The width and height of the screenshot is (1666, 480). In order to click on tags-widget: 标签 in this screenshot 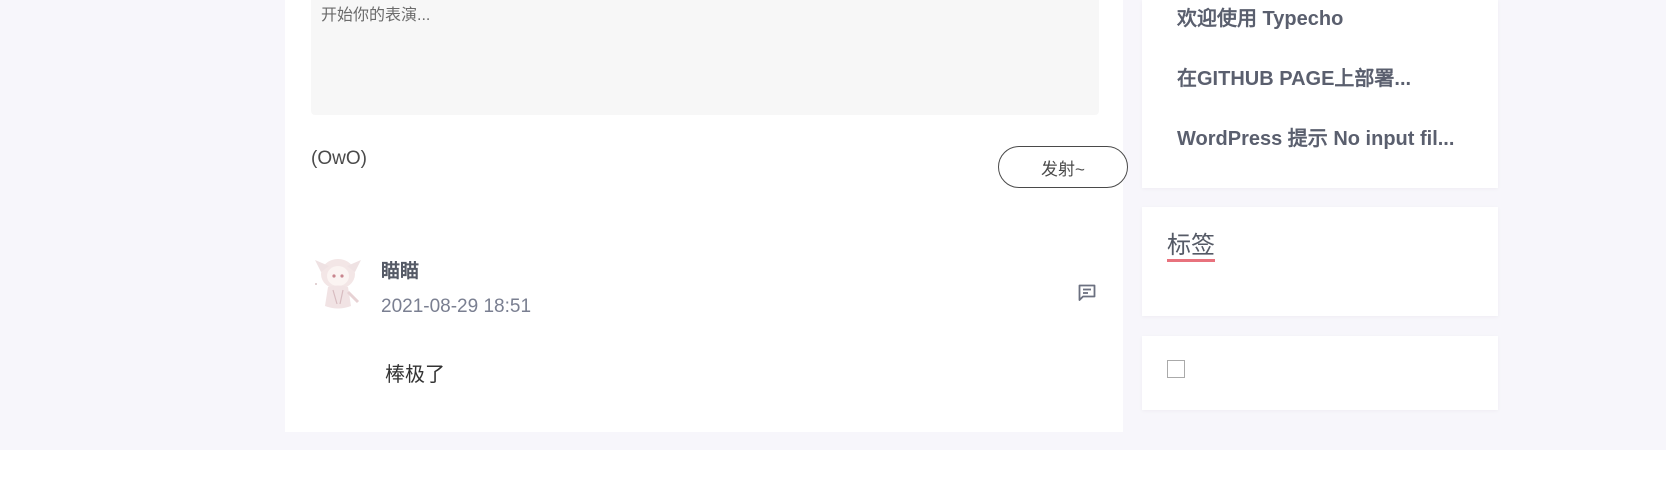, I will do `click(1320, 261)`.